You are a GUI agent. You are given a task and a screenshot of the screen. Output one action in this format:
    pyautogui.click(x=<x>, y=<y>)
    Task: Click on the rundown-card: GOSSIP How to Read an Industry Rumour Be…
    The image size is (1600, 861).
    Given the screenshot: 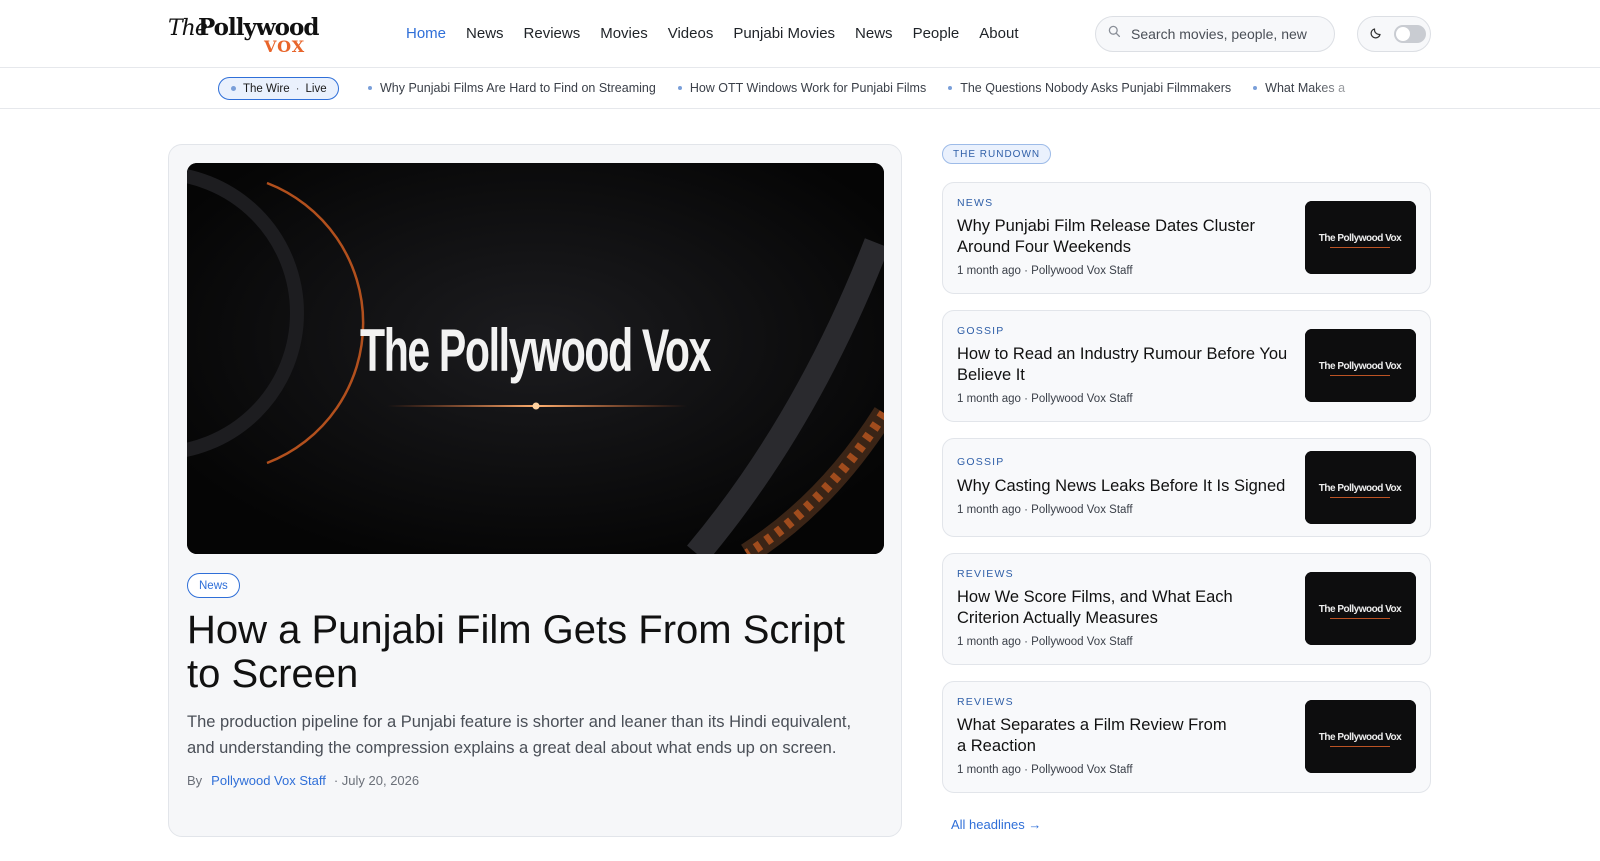 What is the action you would take?
    pyautogui.click(x=1186, y=366)
    